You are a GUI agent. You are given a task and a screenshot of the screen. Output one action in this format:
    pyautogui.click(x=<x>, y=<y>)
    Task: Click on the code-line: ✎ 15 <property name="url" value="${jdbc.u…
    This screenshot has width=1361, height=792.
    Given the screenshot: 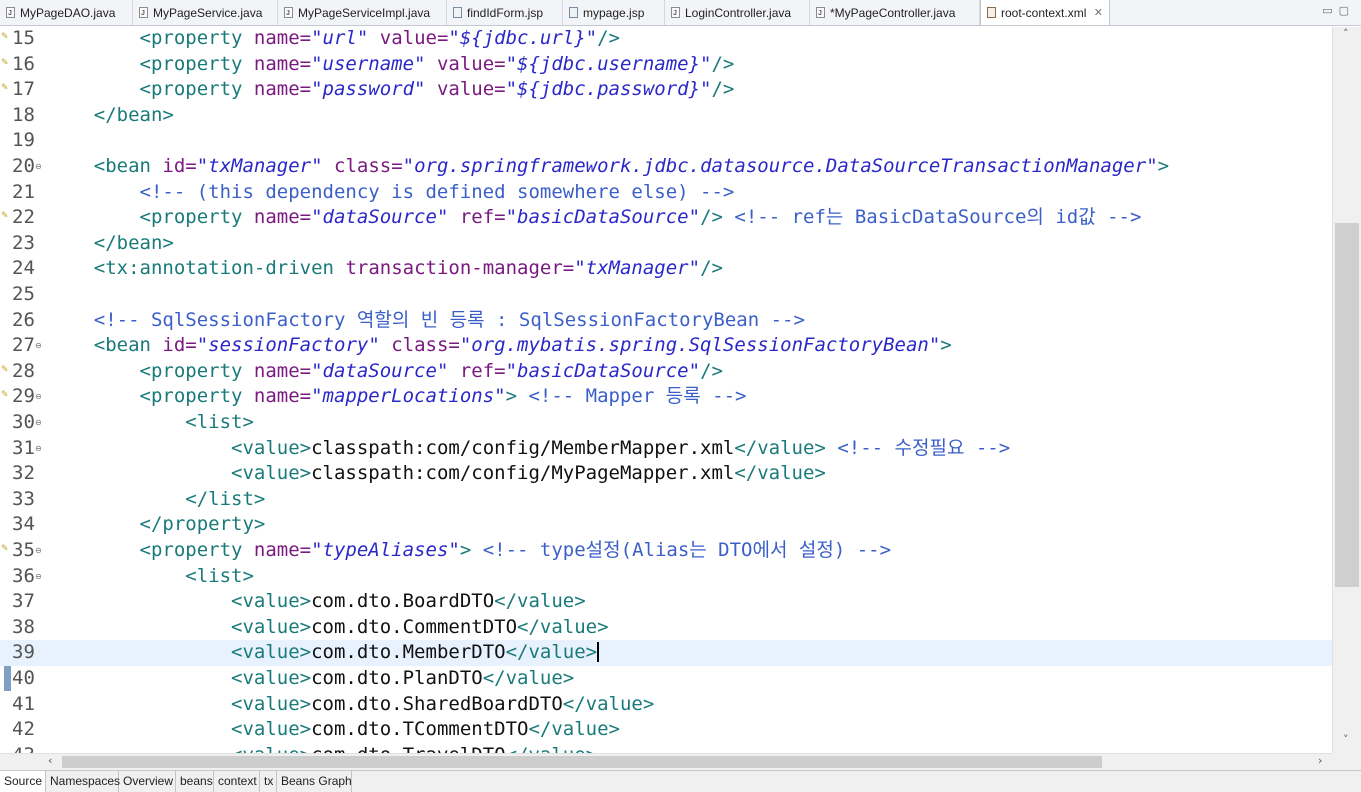 What is the action you would take?
    pyautogui.click(x=666, y=39)
    